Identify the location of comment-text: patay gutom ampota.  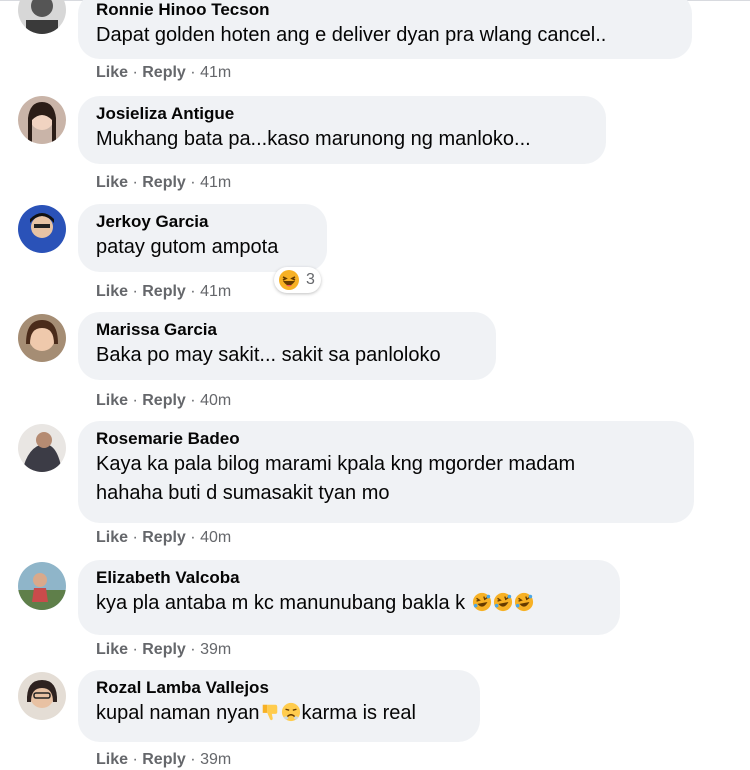
(187, 247).